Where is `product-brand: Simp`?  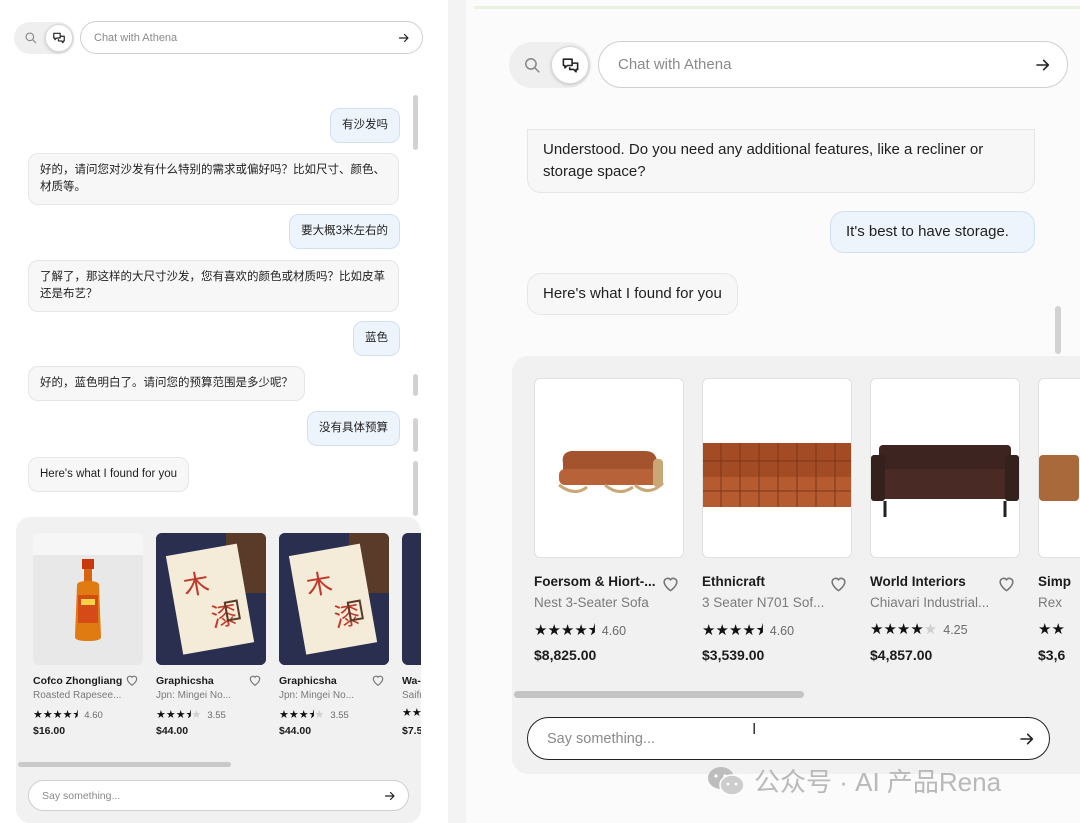
product-brand: Simp is located at coordinates (1055, 581).